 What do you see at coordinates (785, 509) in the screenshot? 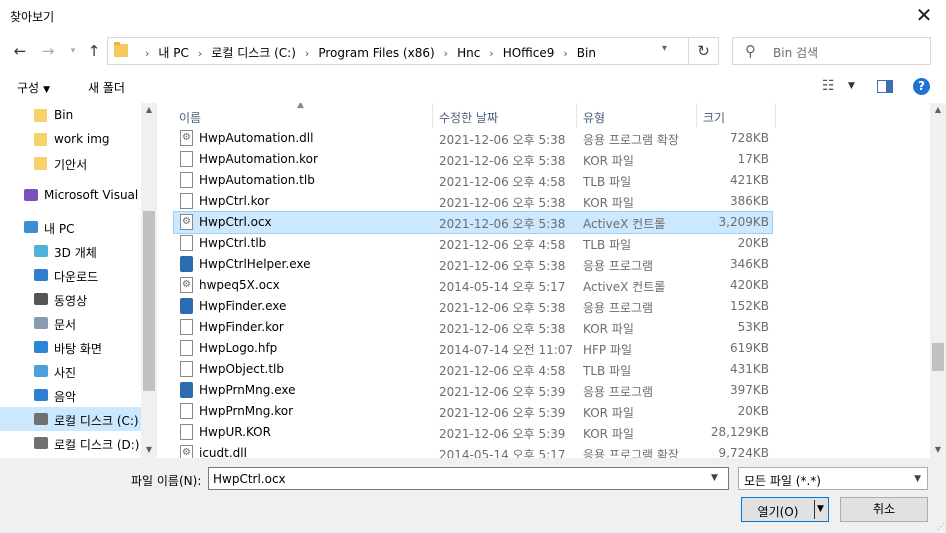
I see `open-button: 열기(O) ▼` at bounding box center [785, 509].